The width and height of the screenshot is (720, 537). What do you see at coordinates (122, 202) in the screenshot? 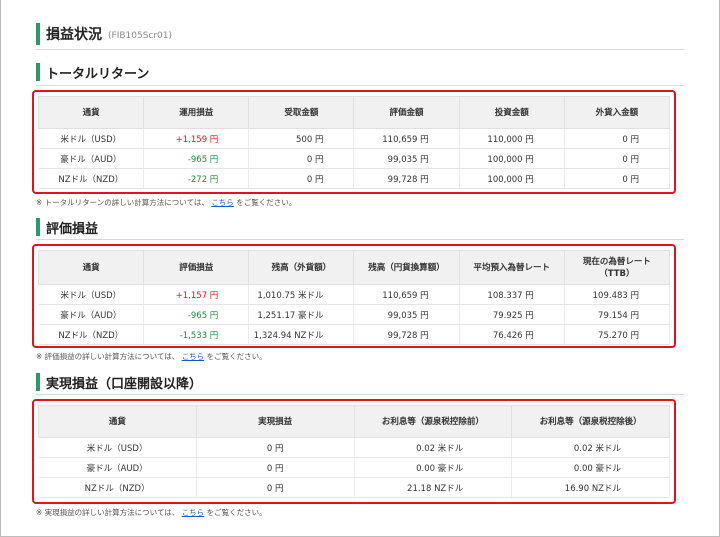
I see `note-text: ※ トータルリターンの詳しい計算方法については、` at bounding box center [122, 202].